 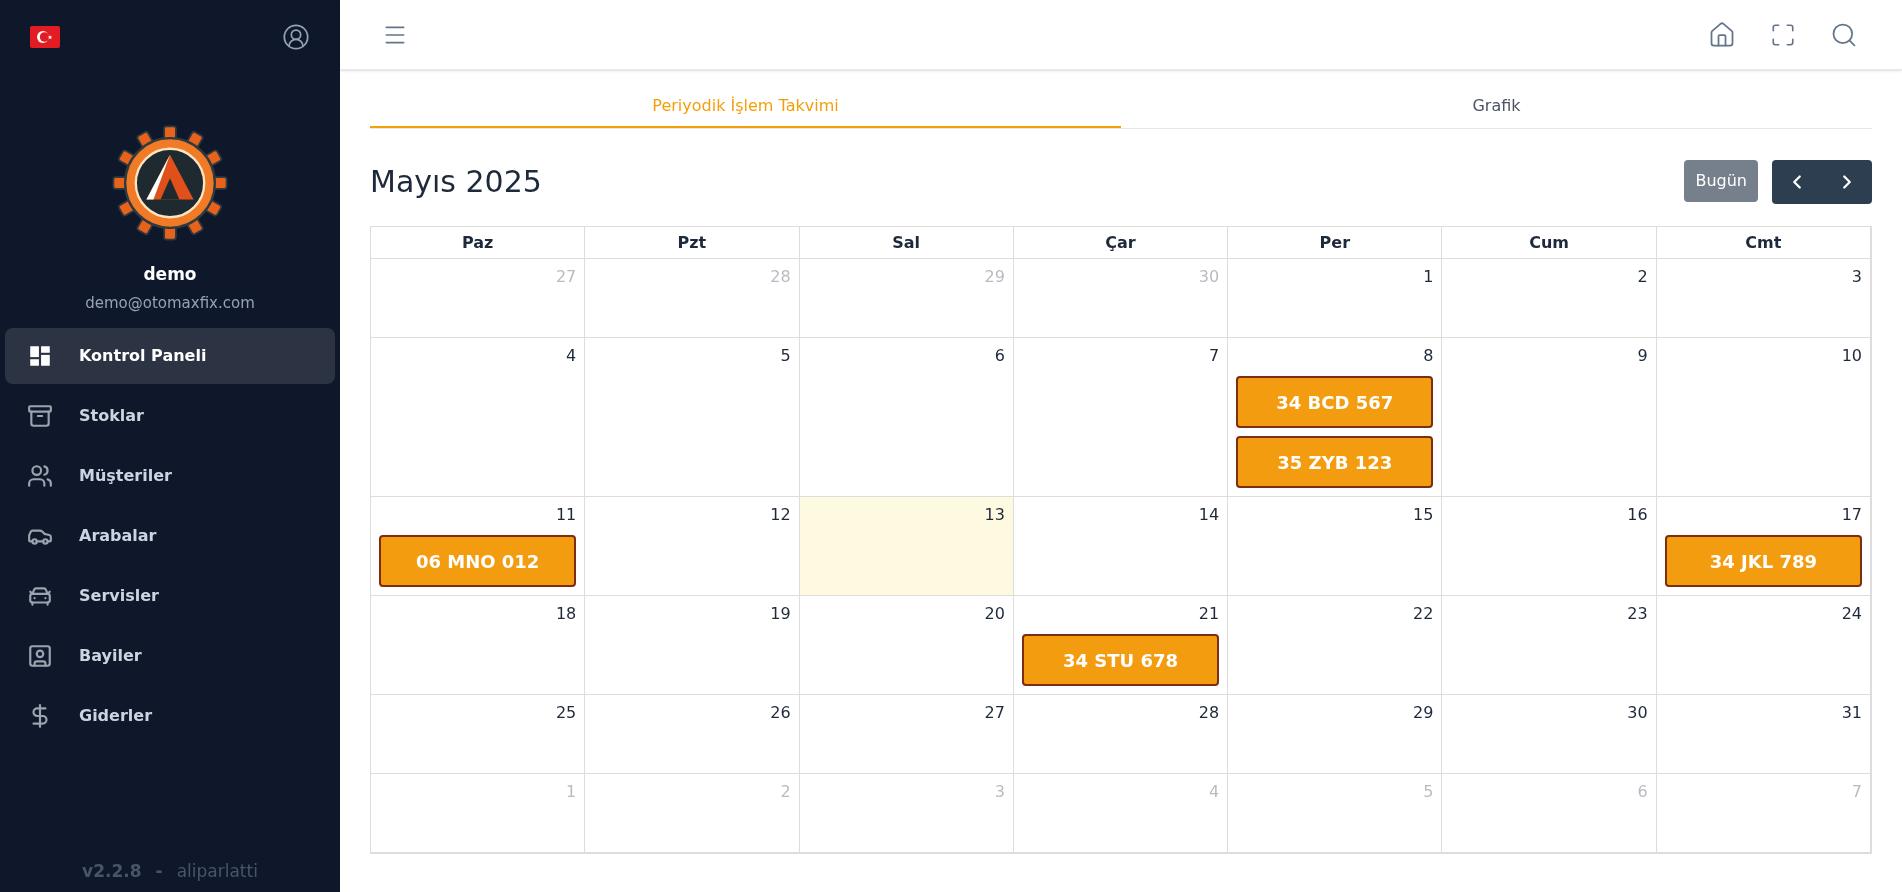 I want to click on day-cell: 27, so click(x=906, y=734).